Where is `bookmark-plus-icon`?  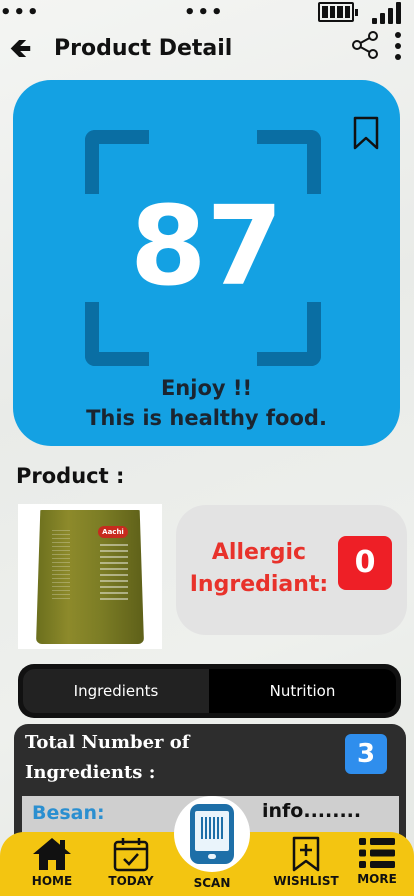
bookmark-plus-icon is located at coordinates (306, 854).